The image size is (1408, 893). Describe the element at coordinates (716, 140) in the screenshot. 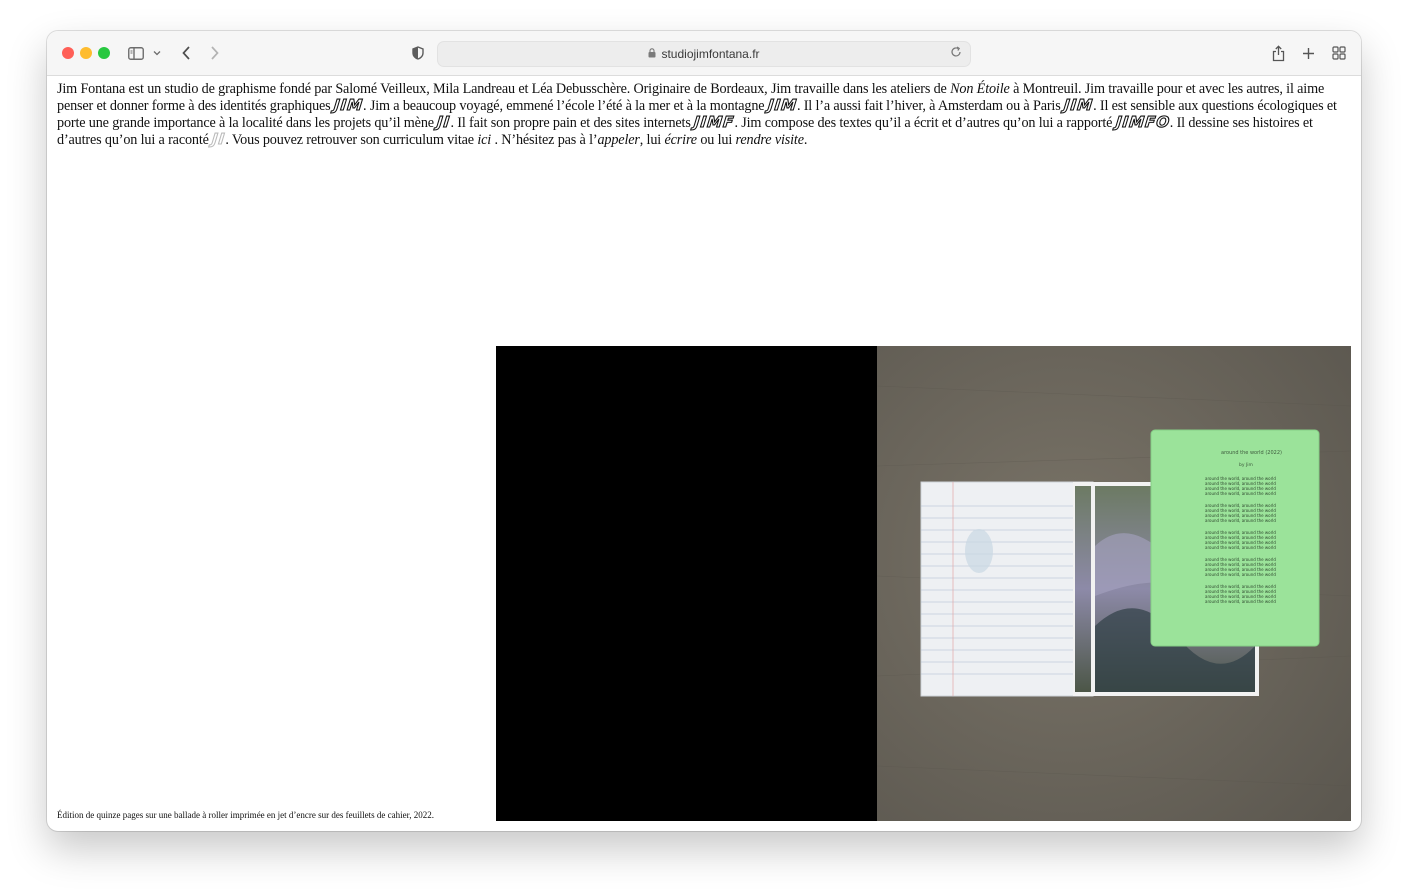

I see `intro-segment: ou lui` at that location.